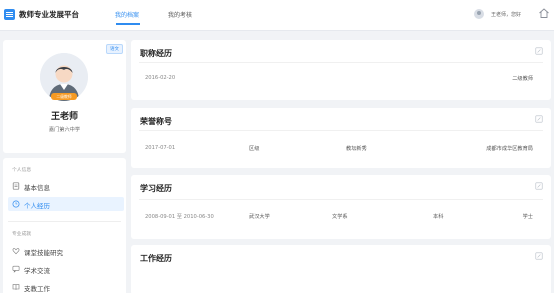 The width and height of the screenshot is (554, 293). What do you see at coordinates (16, 269) in the screenshot?
I see `chat-icon` at bounding box center [16, 269].